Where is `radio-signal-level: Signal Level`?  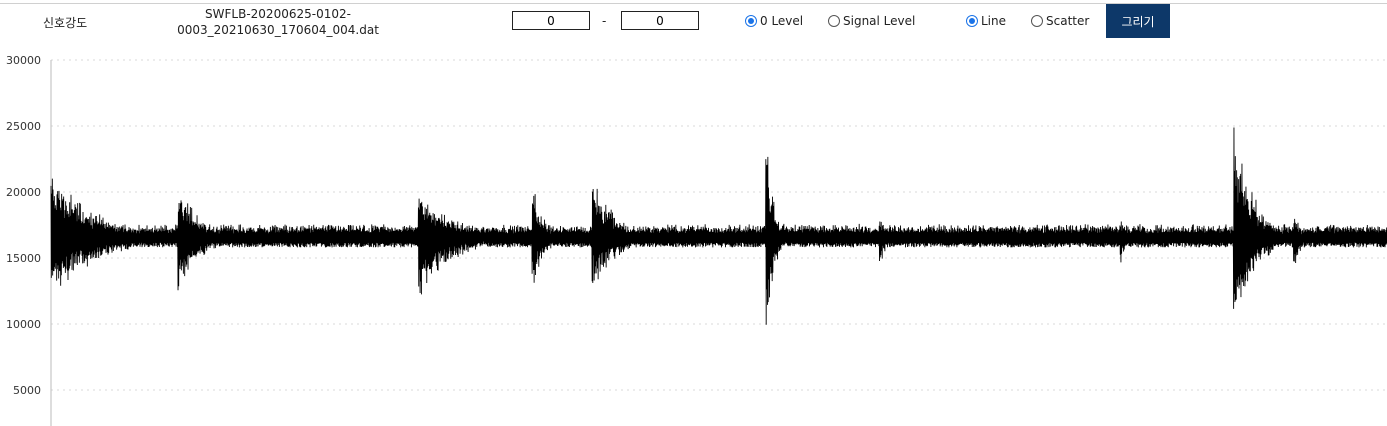
radio-signal-level: Signal Level is located at coordinates (871, 21).